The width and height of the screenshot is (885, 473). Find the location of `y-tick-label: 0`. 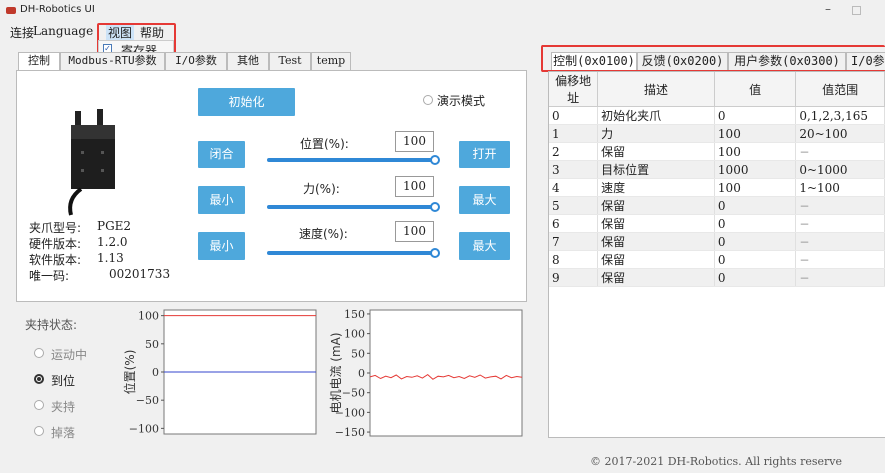

y-tick-label: 0 is located at coordinates (361, 373).